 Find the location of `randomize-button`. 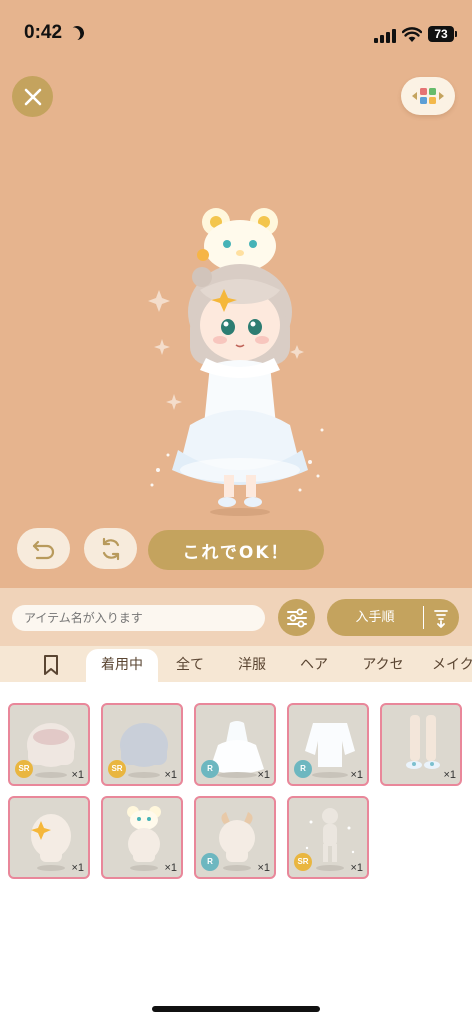

randomize-button is located at coordinates (110, 548).